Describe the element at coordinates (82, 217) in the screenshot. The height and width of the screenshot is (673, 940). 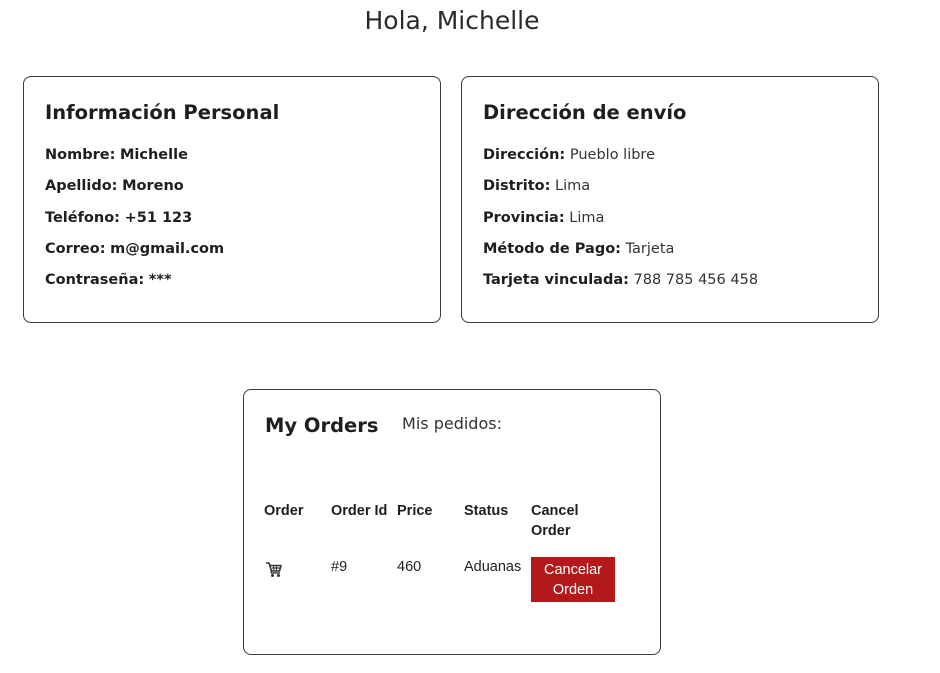
I see `field-label: Teléfono:` at that location.